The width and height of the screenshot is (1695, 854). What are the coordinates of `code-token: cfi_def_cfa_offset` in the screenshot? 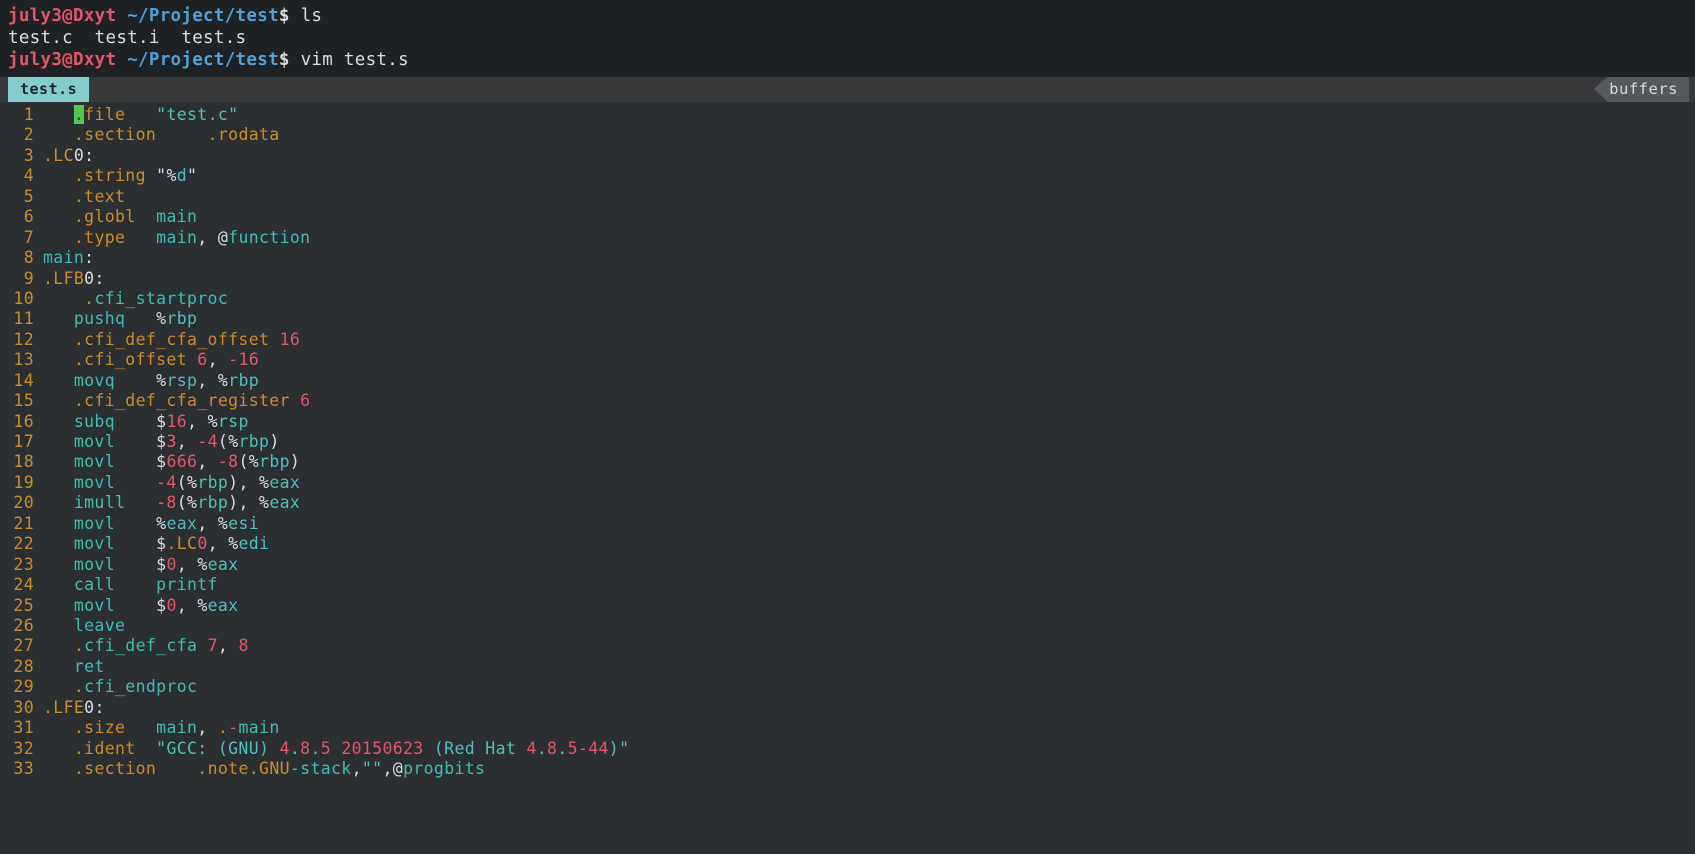 It's located at (177, 339).